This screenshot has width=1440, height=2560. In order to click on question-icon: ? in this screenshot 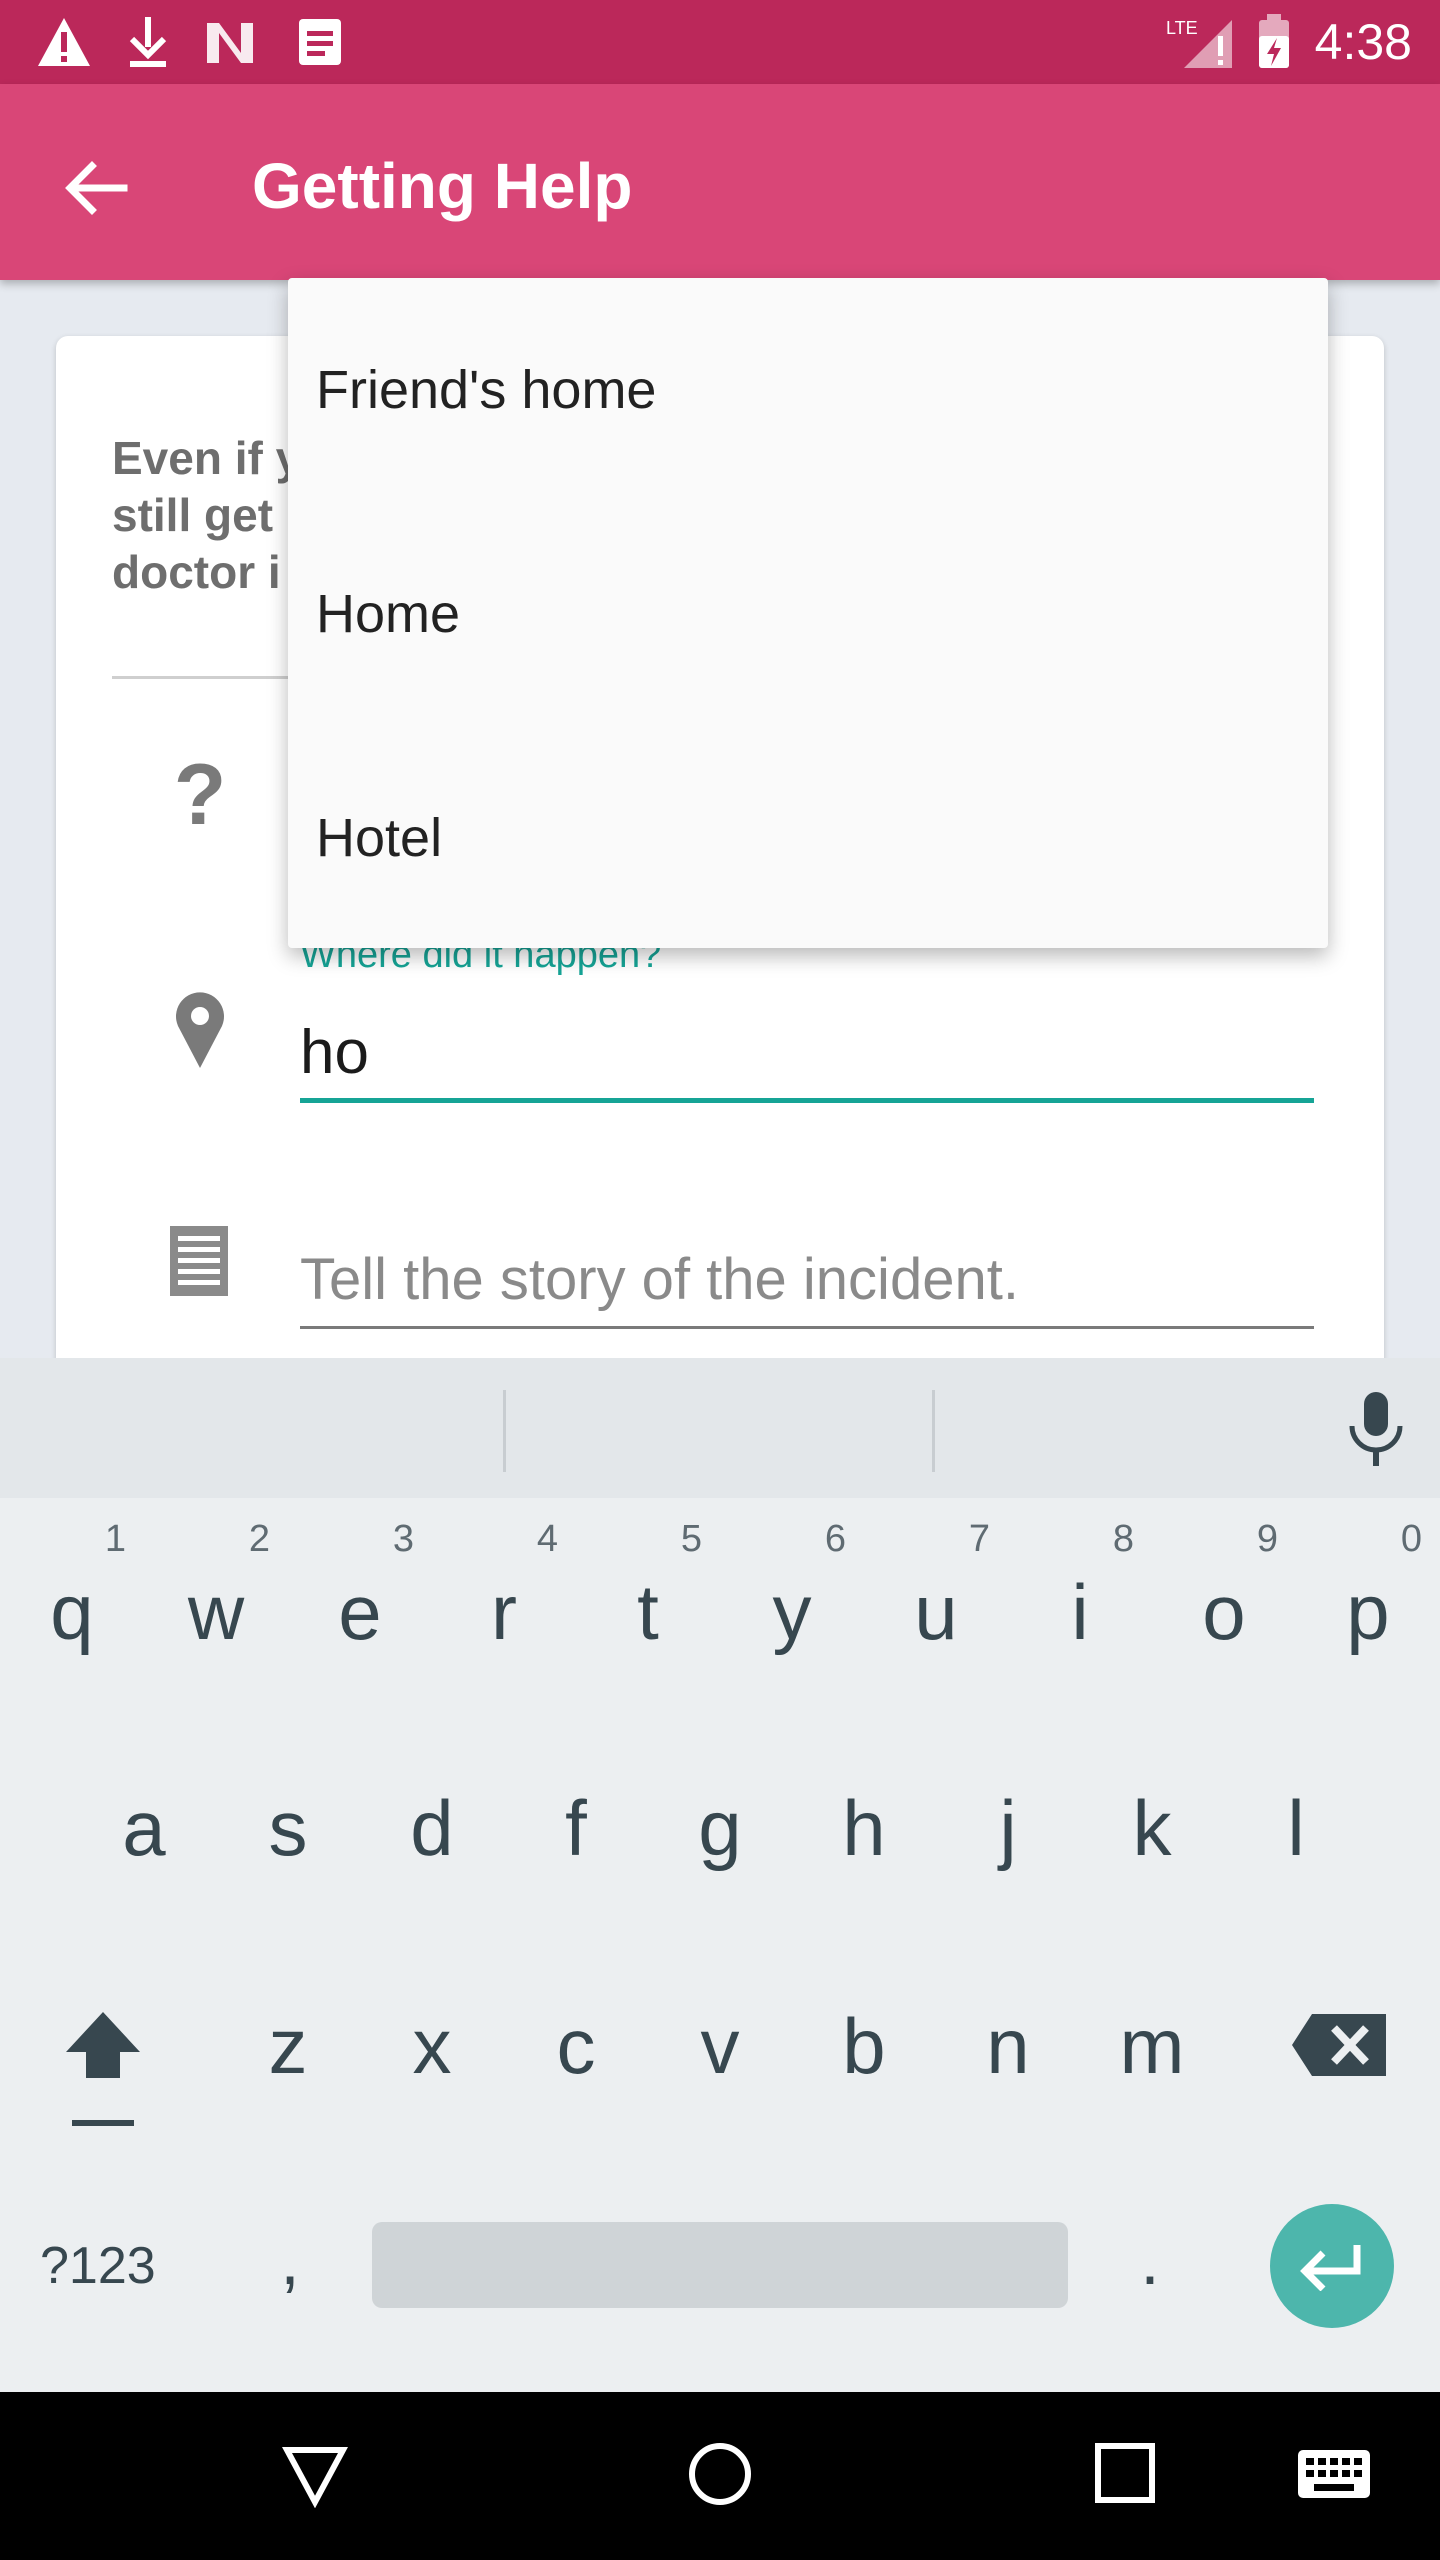, I will do `click(200, 795)`.